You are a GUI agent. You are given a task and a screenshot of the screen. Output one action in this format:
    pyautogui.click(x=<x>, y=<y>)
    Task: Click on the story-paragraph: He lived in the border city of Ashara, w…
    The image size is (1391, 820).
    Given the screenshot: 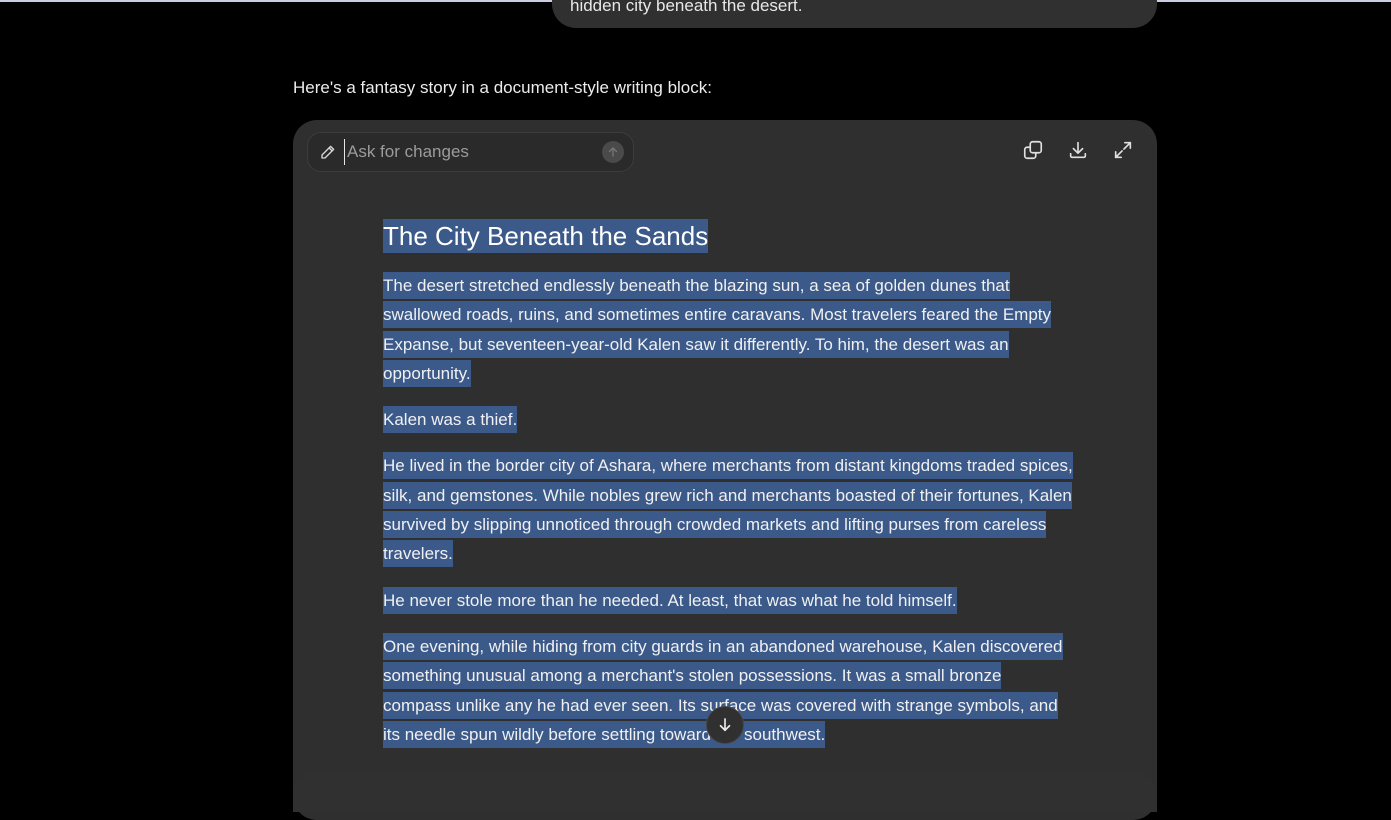 What is the action you would take?
    pyautogui.click(x=728, y=509)
    